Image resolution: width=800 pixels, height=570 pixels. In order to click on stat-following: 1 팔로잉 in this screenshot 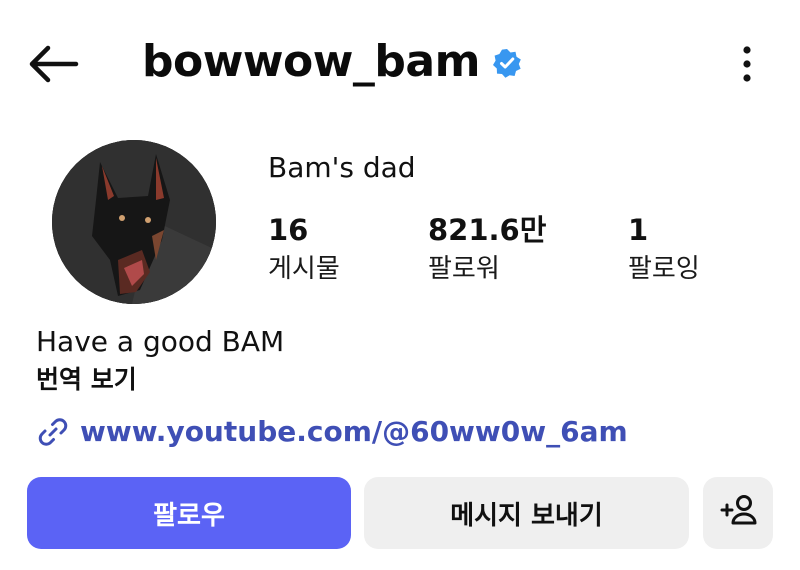, I will do `click(664, 249)`.